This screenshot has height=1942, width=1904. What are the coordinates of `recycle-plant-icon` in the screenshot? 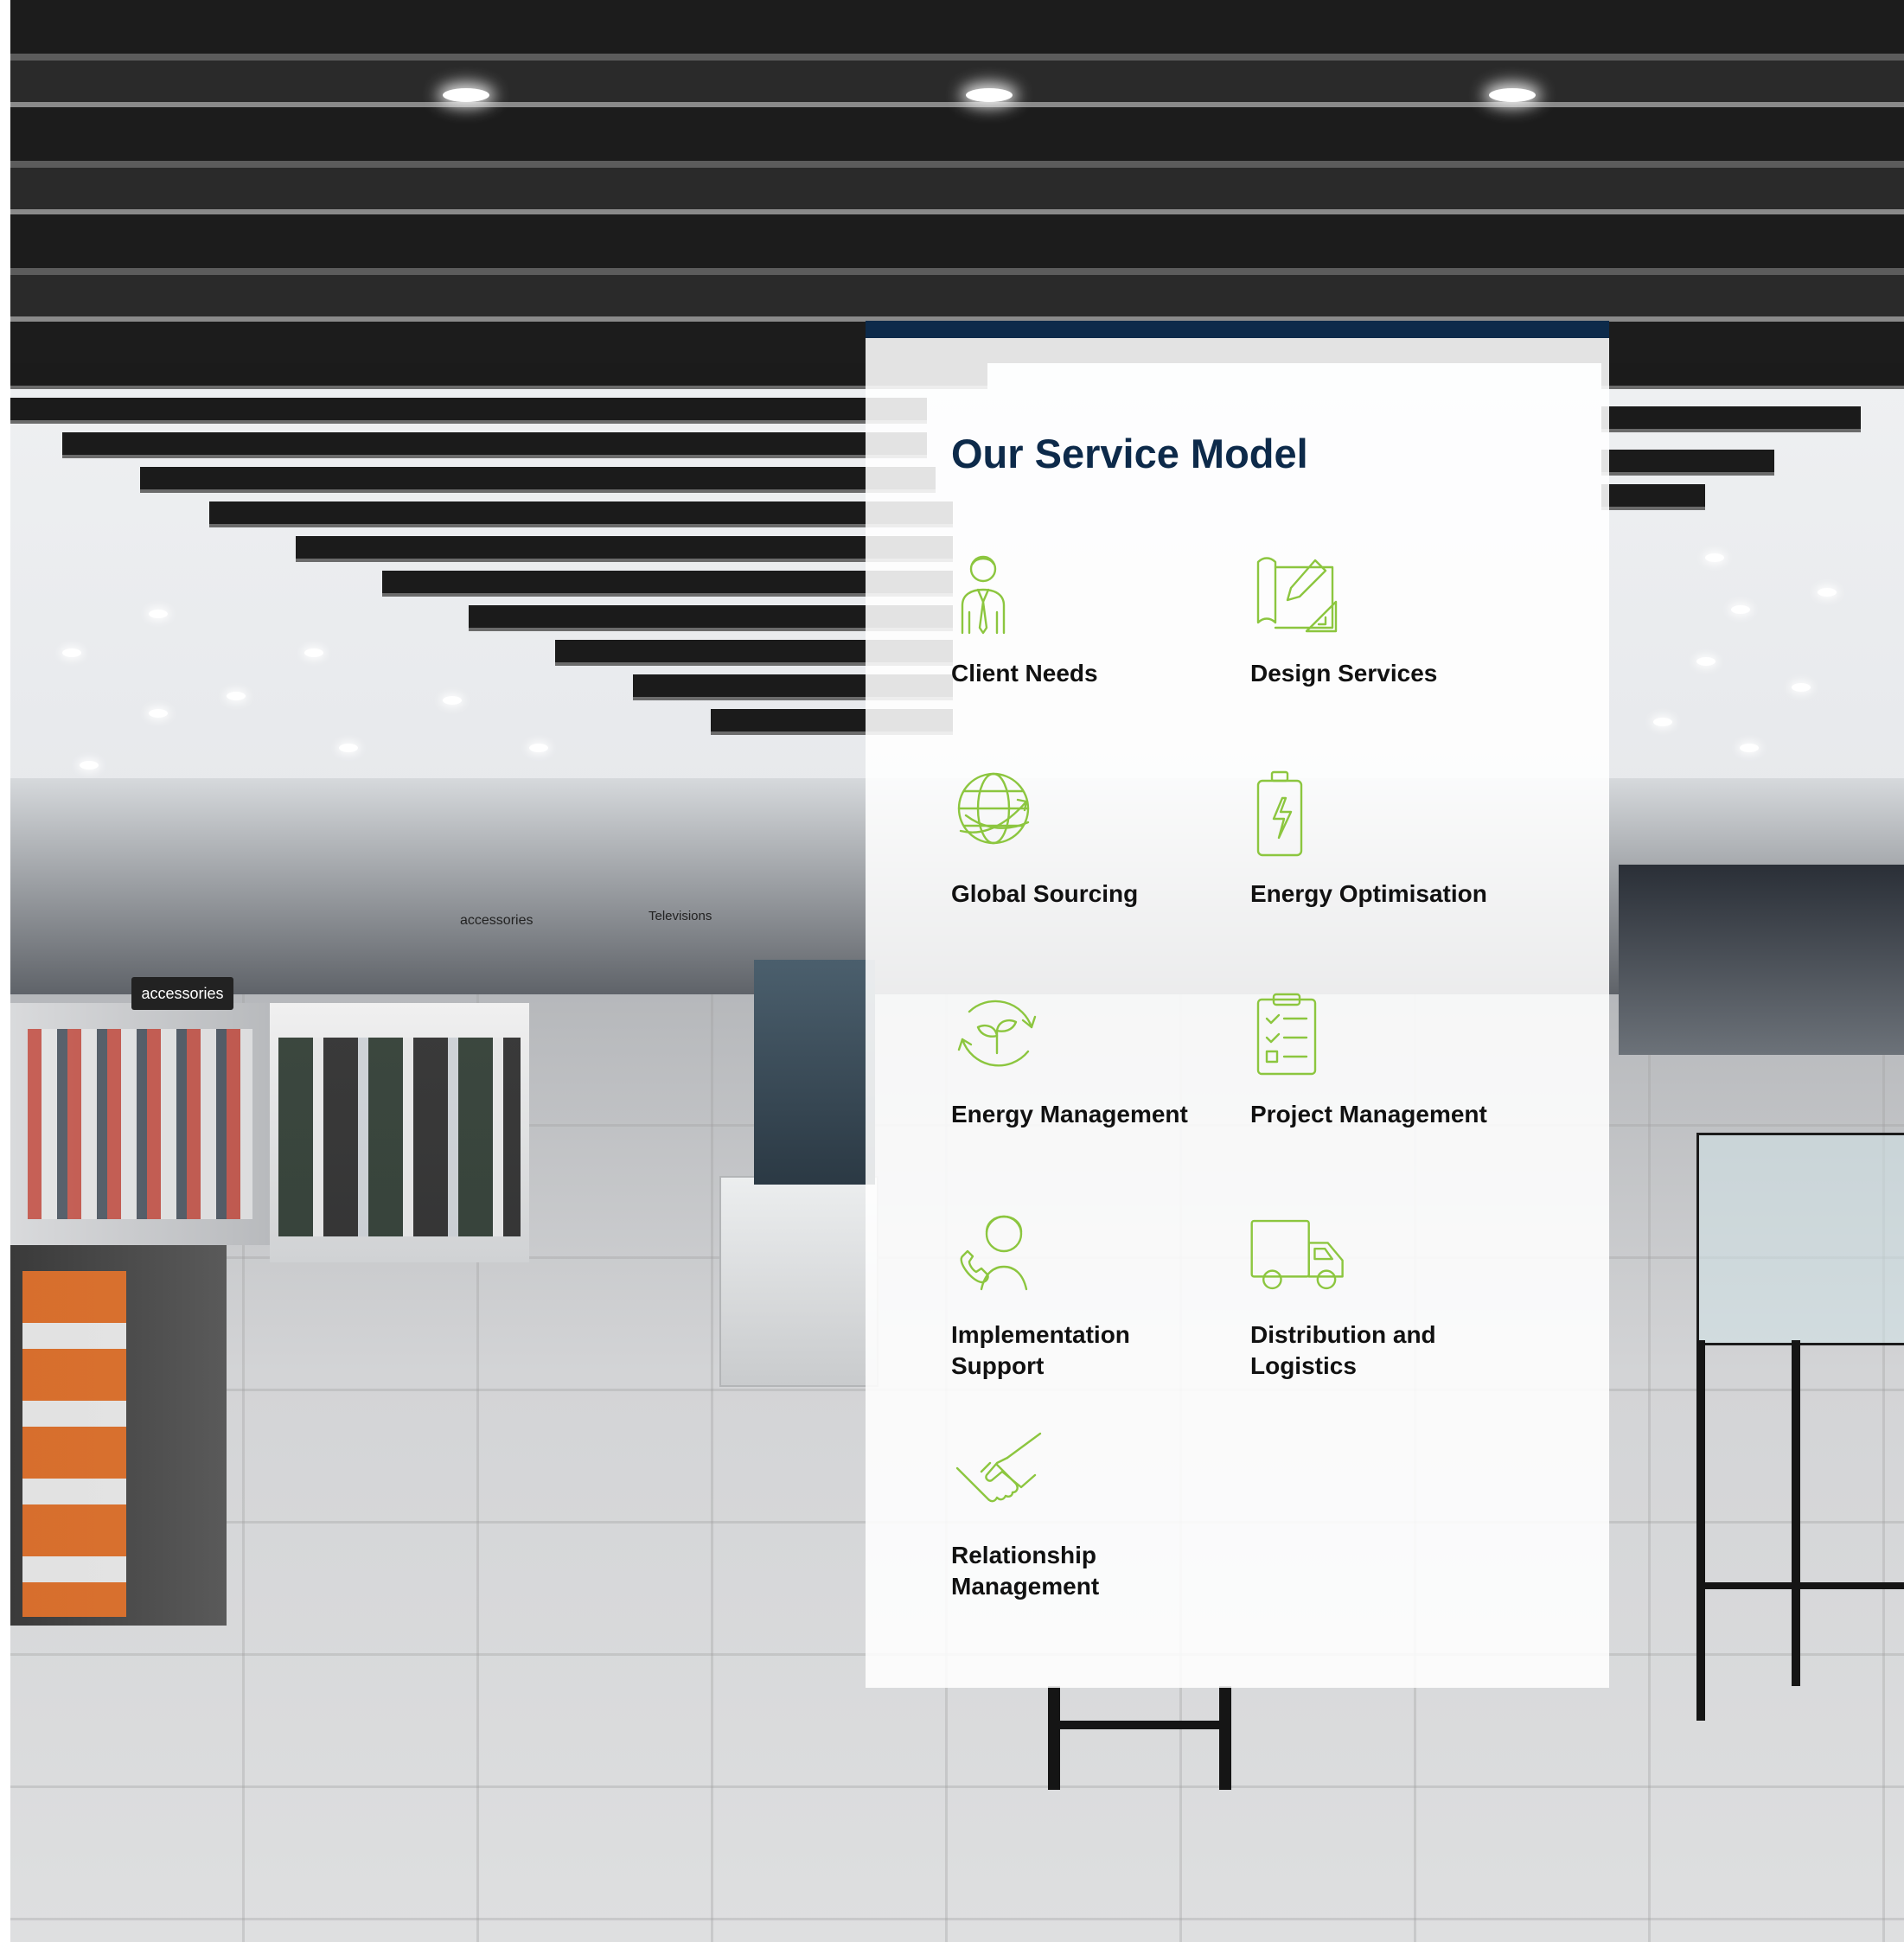 It's located at (999, 1034).